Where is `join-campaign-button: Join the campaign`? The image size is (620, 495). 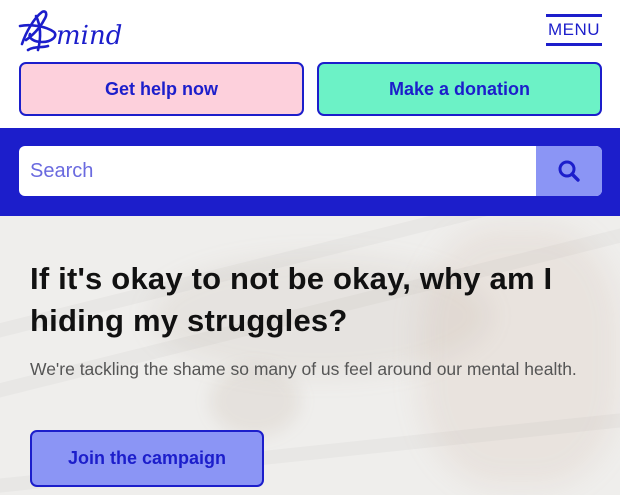 join-campaign-button: Join the campaign is located at coordinates (147, 458).